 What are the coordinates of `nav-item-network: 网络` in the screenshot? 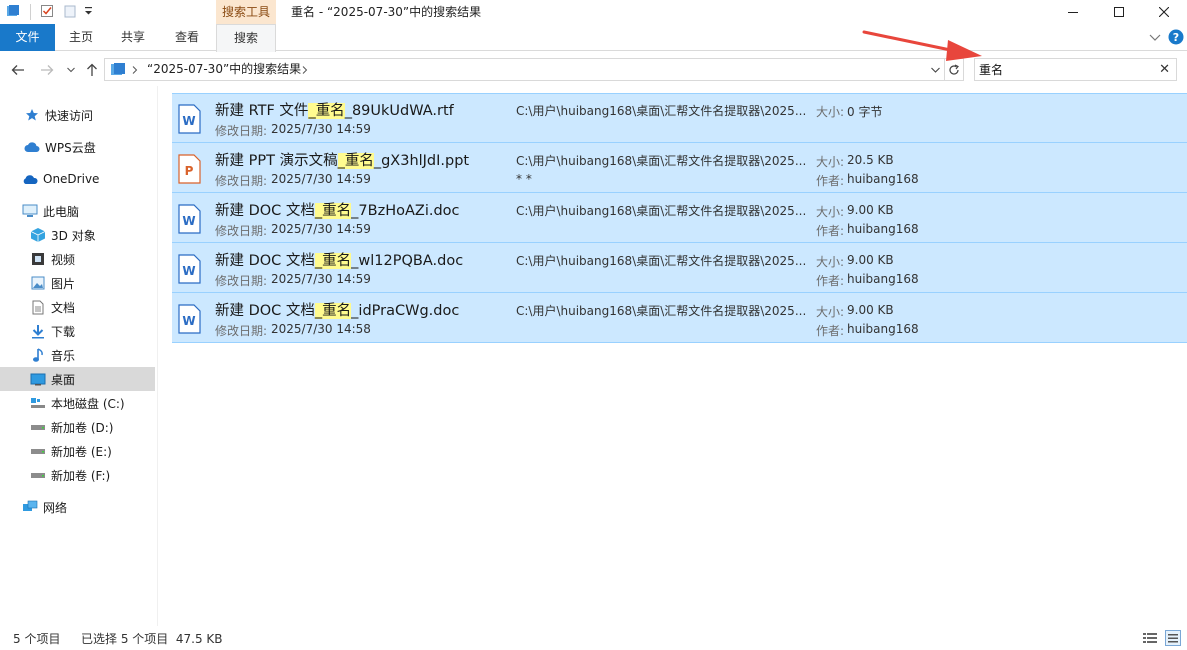 It's located at (77, 507).